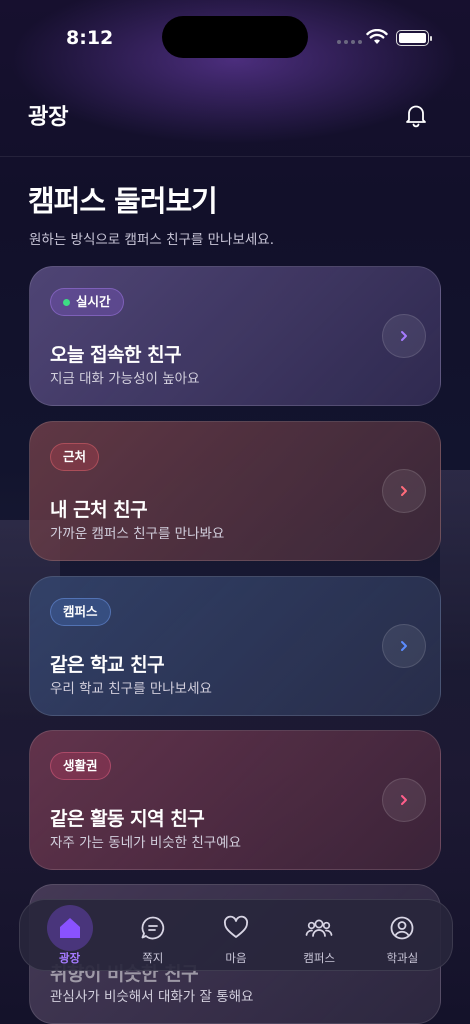 This screenshot has height=1024, width=470. What do you see at coordinates (235, 37) in the screenshot?
I see `dynamic-island` at bounding box center [235, 37].